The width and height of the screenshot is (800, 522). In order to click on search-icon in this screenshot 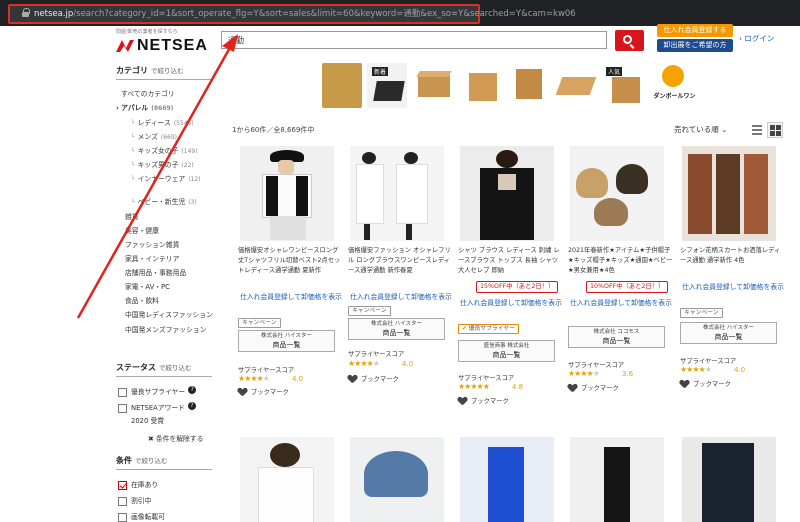, I will do `click(627, 39)`.